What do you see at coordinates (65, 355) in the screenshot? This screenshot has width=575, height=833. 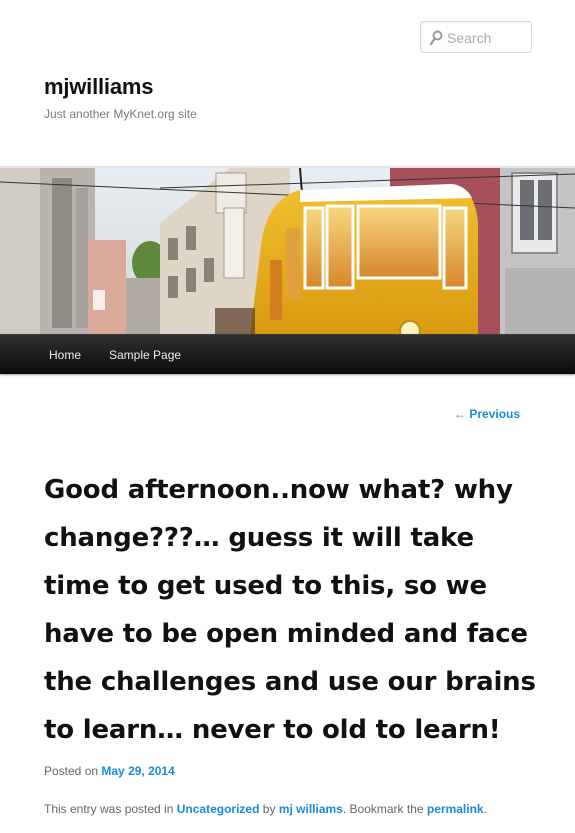 I see `nav-item-home: Home` at bounding box center [65, 355].